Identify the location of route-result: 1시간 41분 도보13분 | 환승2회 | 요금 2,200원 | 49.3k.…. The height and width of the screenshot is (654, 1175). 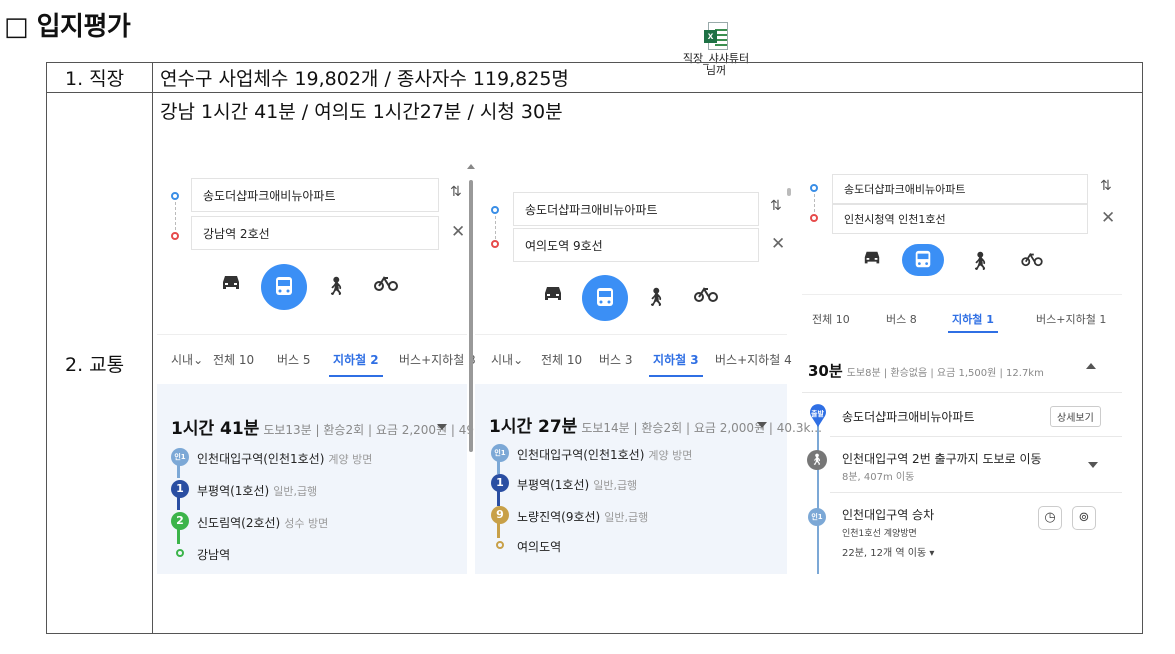
(330, 479).